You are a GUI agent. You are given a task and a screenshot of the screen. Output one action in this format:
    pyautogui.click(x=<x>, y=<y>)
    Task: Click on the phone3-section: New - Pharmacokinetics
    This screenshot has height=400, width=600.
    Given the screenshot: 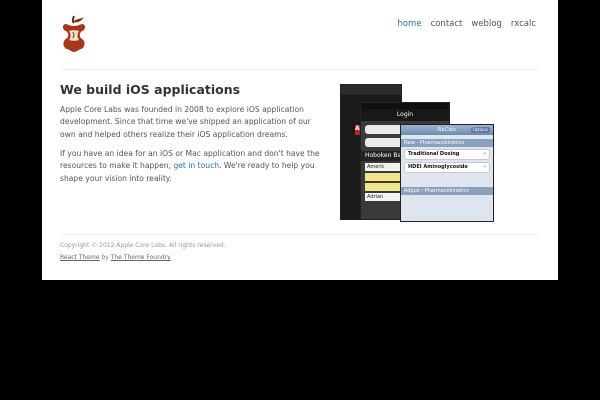 What is the action you would take?
    pyautogui.click(x=447, y=143)
    